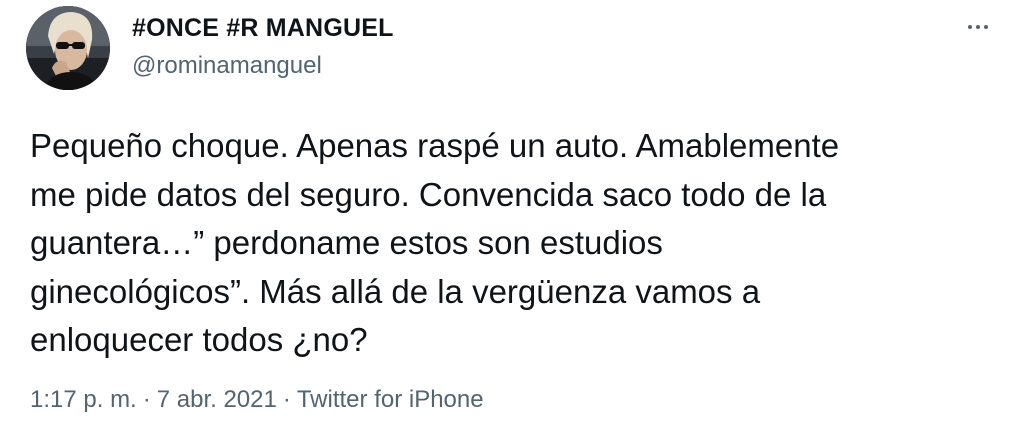 The height and width of the screenshot is (444, 1024). Describe the element at coordinates (227, 66) in the screenshot. I see `user-handle: @rominamanguel` at that location.